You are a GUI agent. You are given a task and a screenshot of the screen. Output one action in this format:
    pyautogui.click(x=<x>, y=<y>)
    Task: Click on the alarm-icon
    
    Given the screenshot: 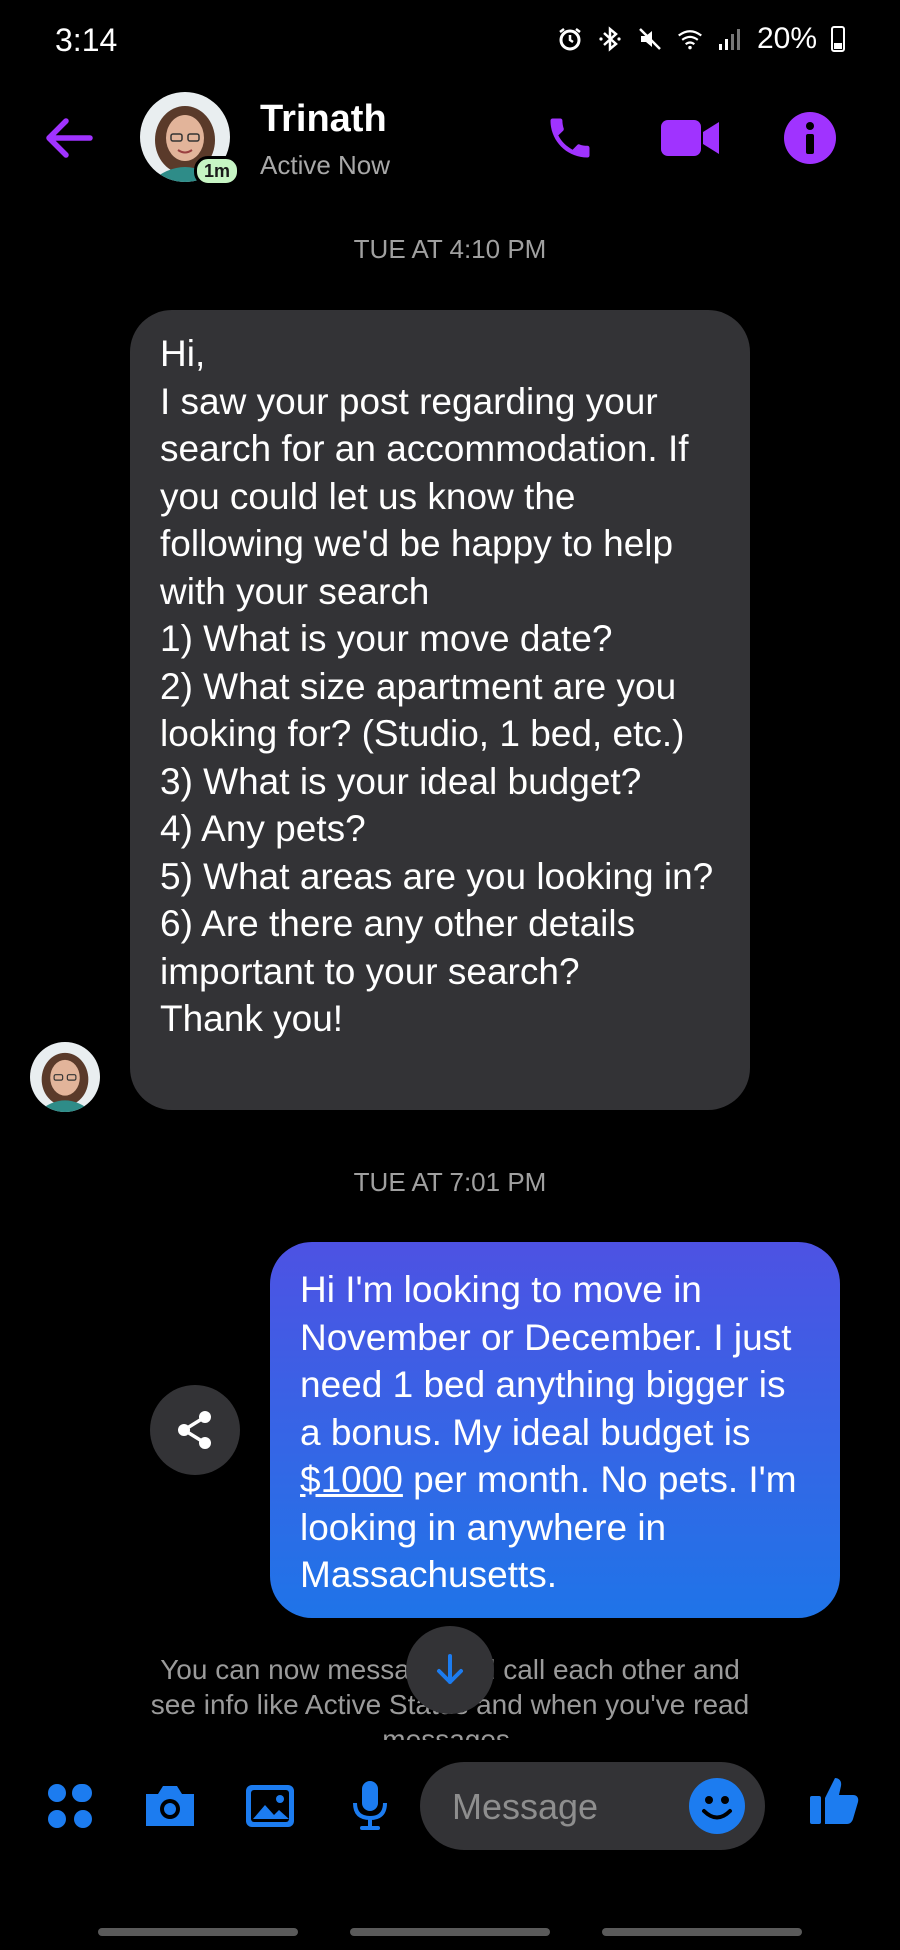 What is the action you would take?
    pyautogui.click(x=570, y=39)
    